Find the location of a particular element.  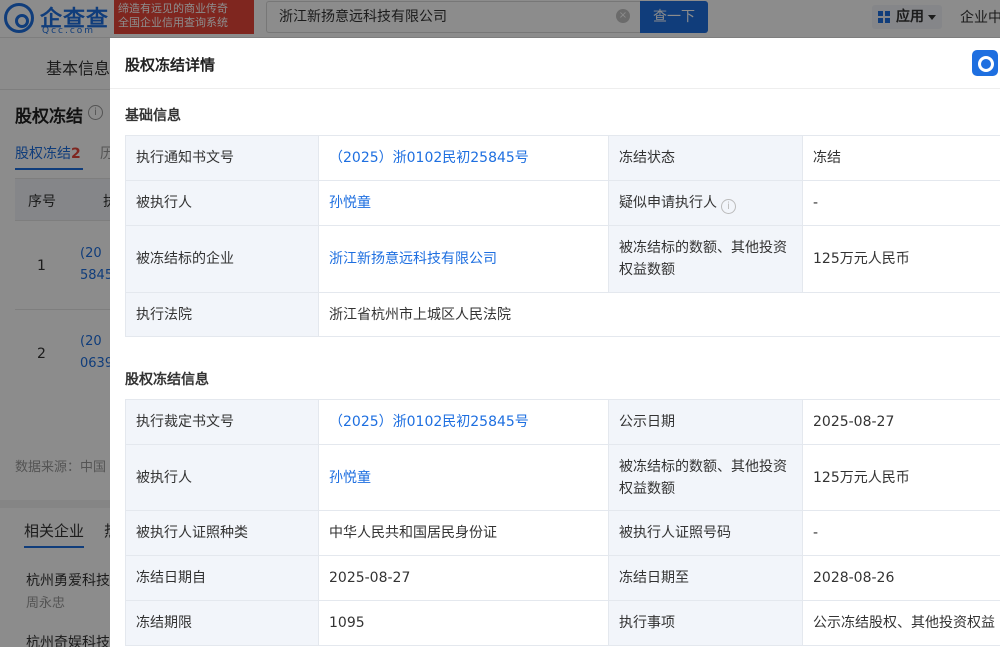

table-row: 被执行人证照种类 中华人民共和国居民身份证 被执行人证照号码 - is located at coordinates (562, 533).